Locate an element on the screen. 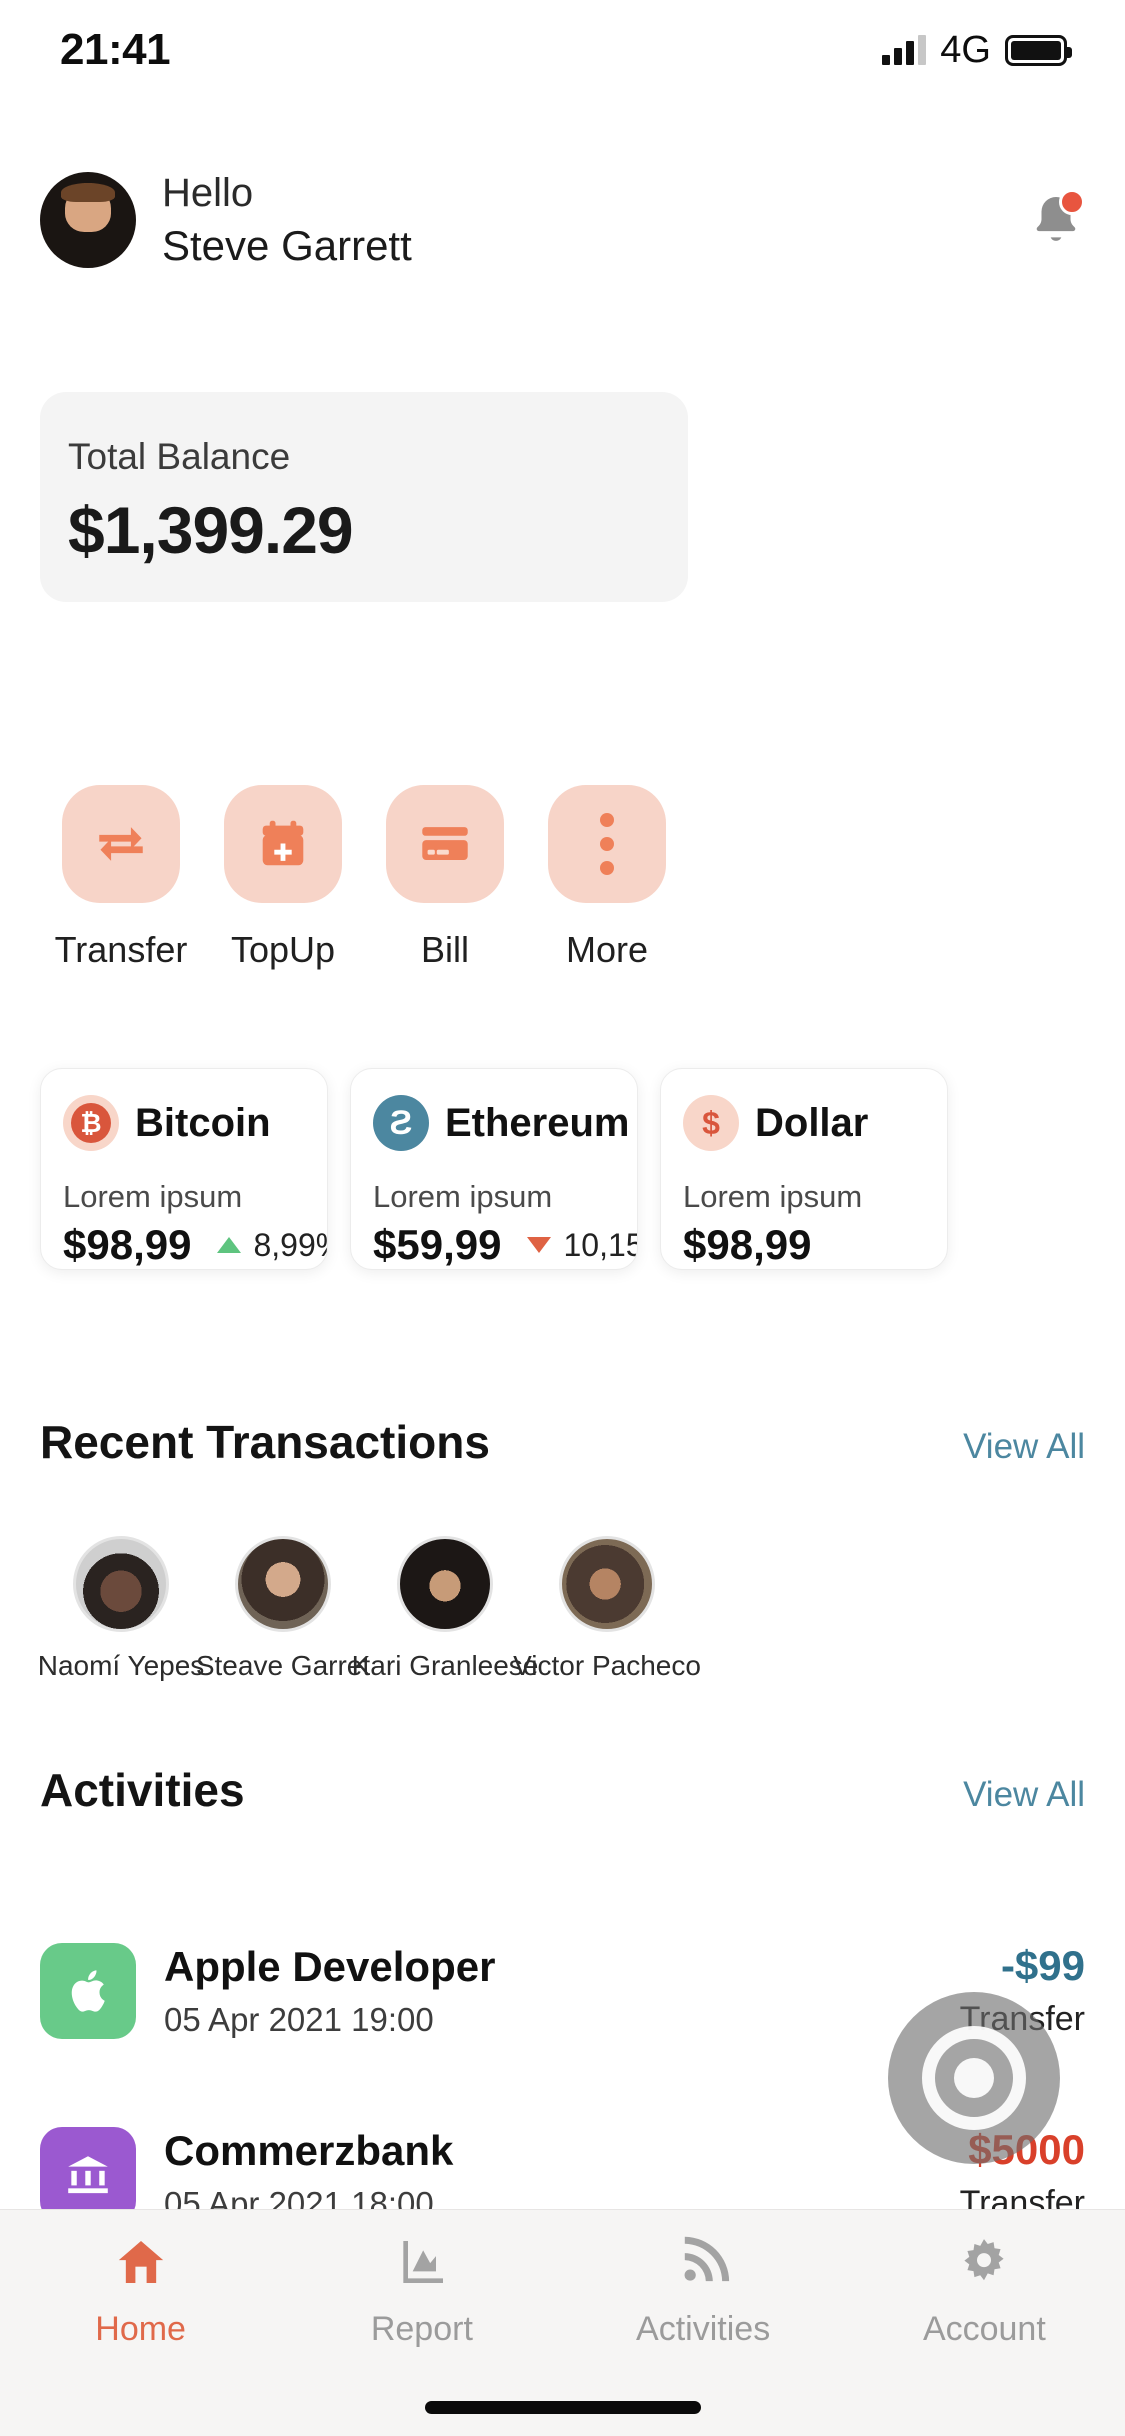  crypto-stats: $98,99 8,99% is located at coordinates (195, 1245).